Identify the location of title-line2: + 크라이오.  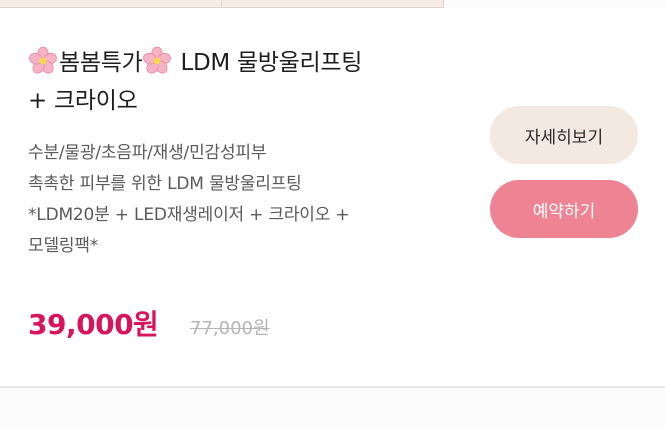
(83, 101).